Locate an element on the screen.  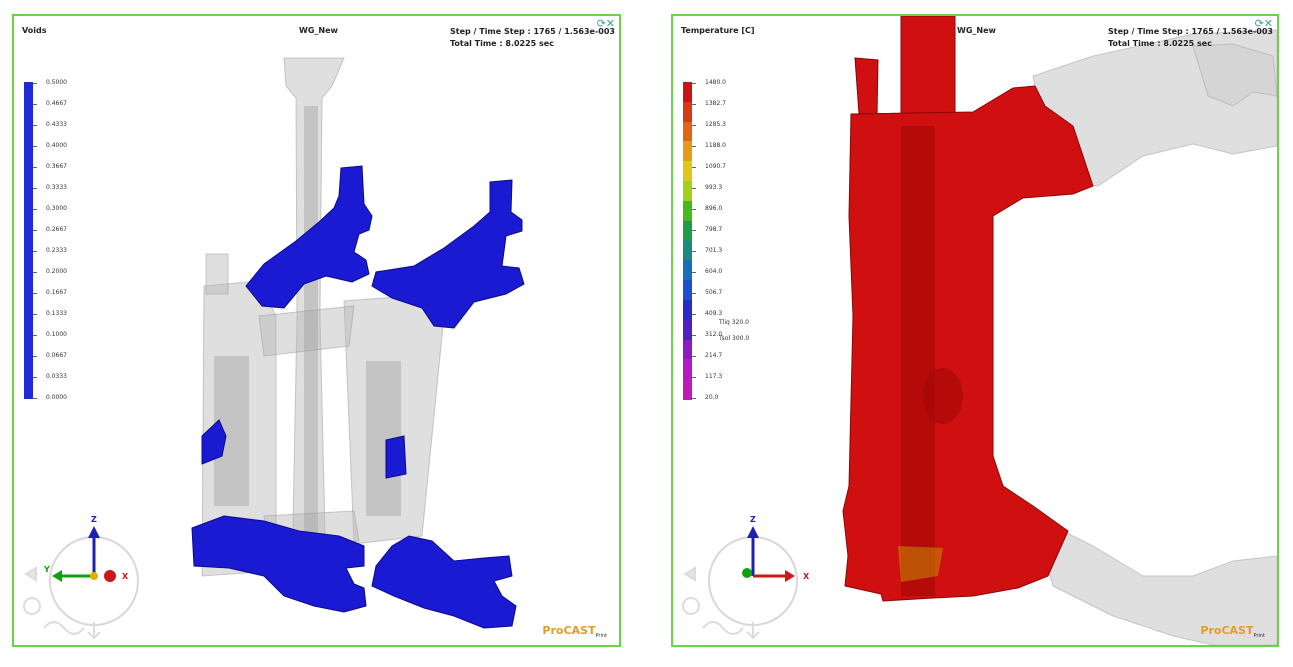
legend-label: 798.7 is located at coordinates (714, 229).